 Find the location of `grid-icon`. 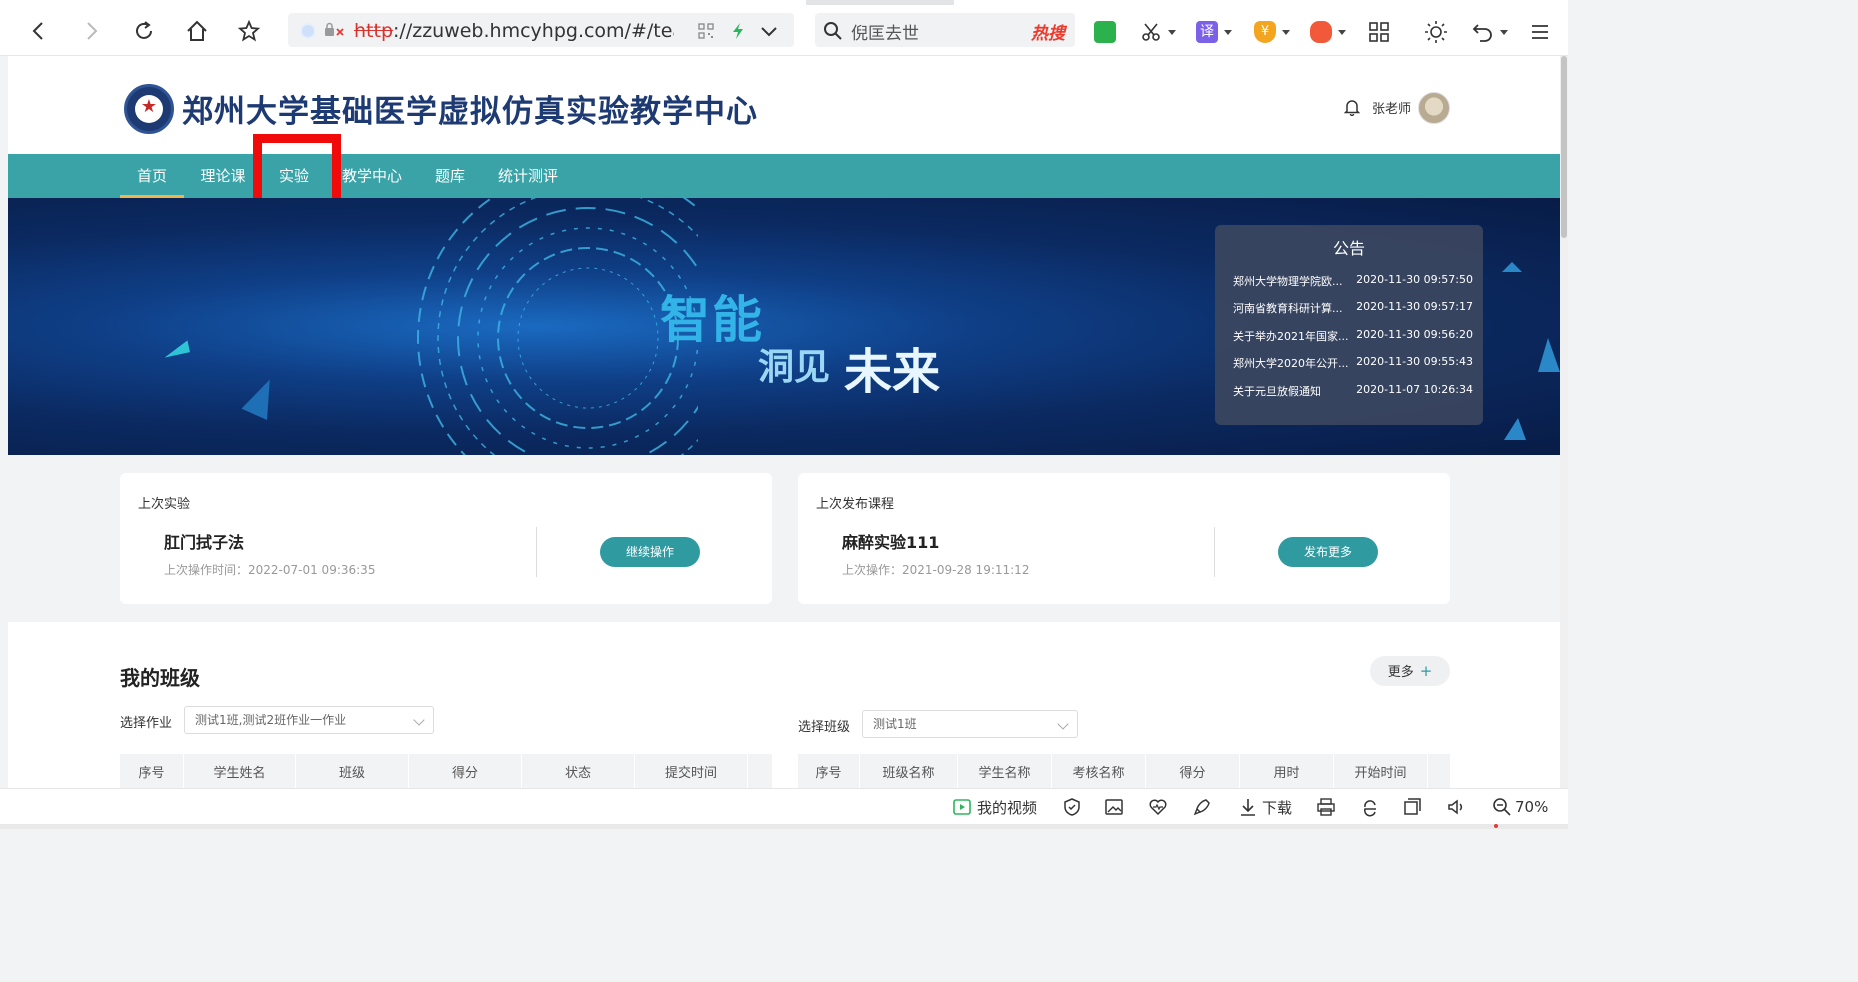

grid-icon is located at coordinates (1379, 32).